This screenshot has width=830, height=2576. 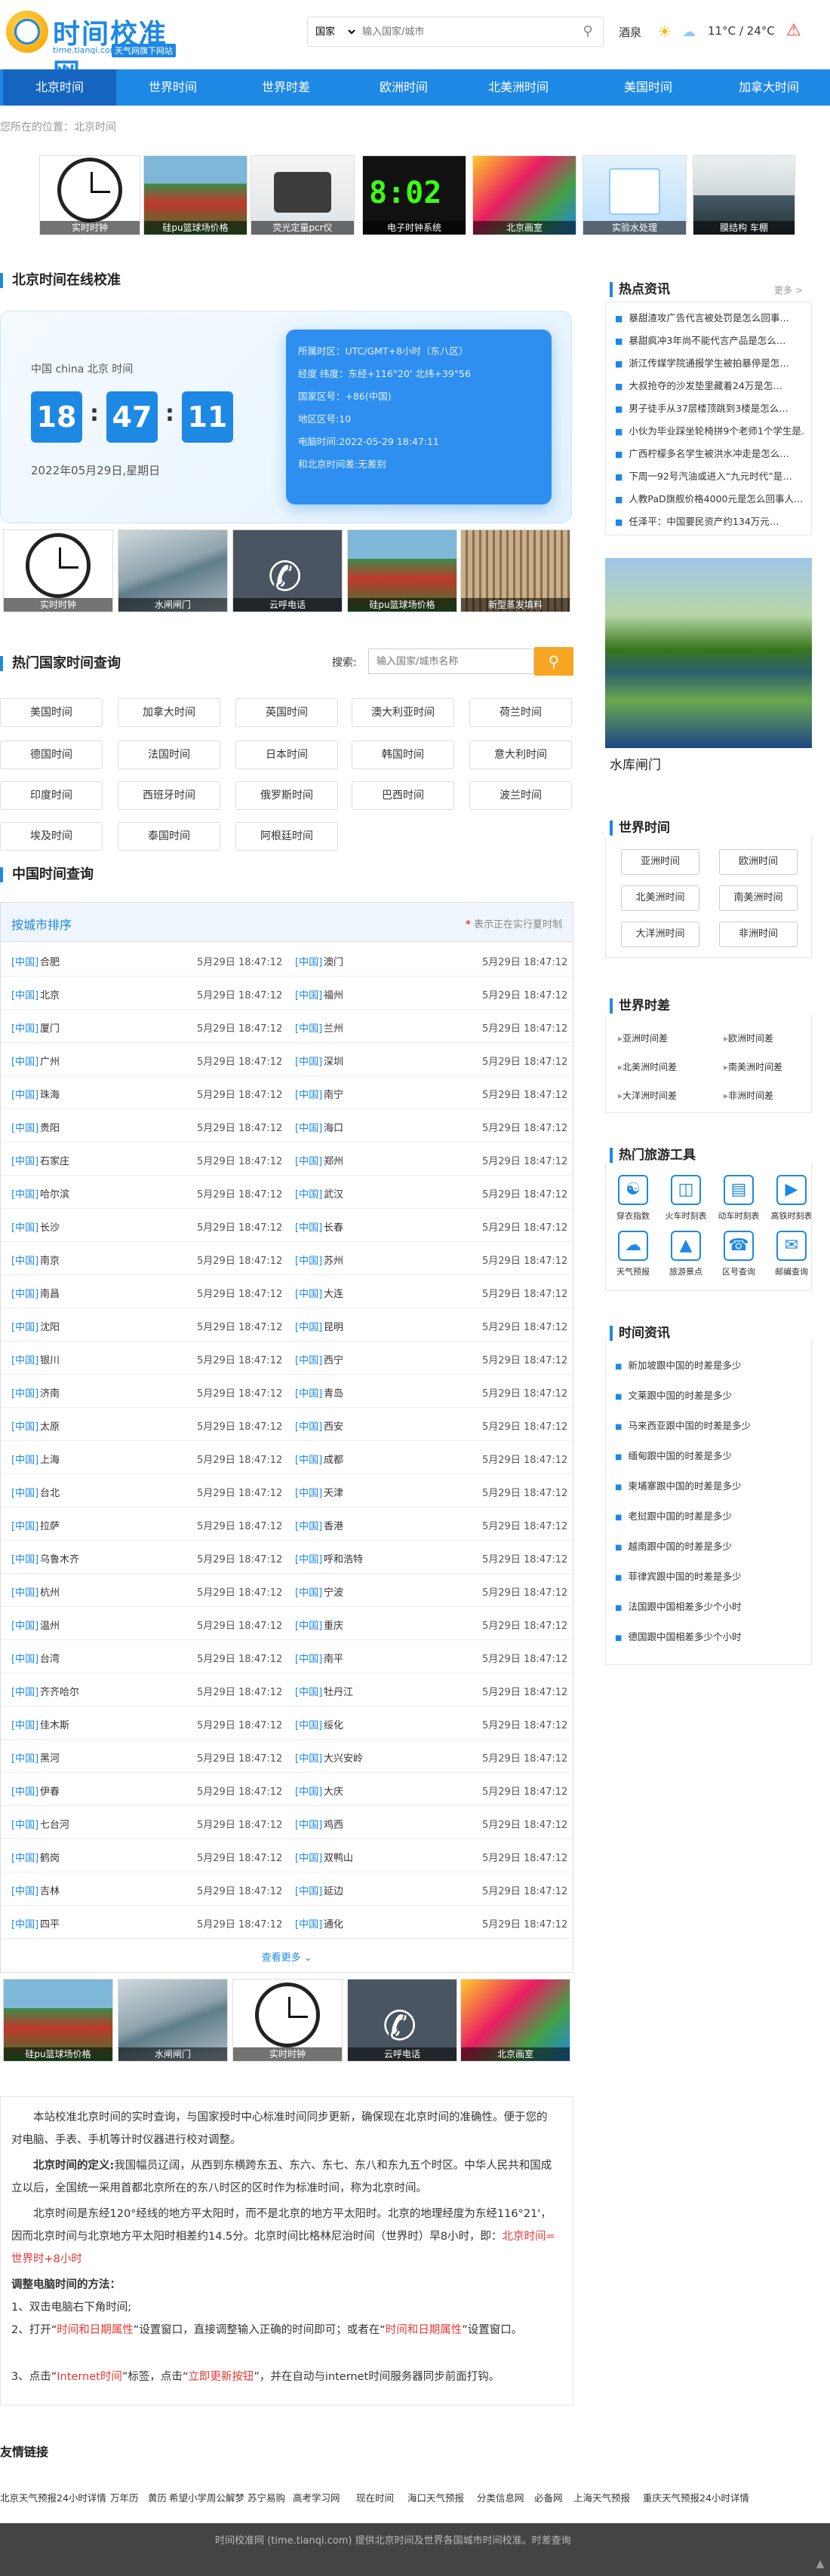 I want to click on city-name: 黑河, so click(x=50, y=1757).